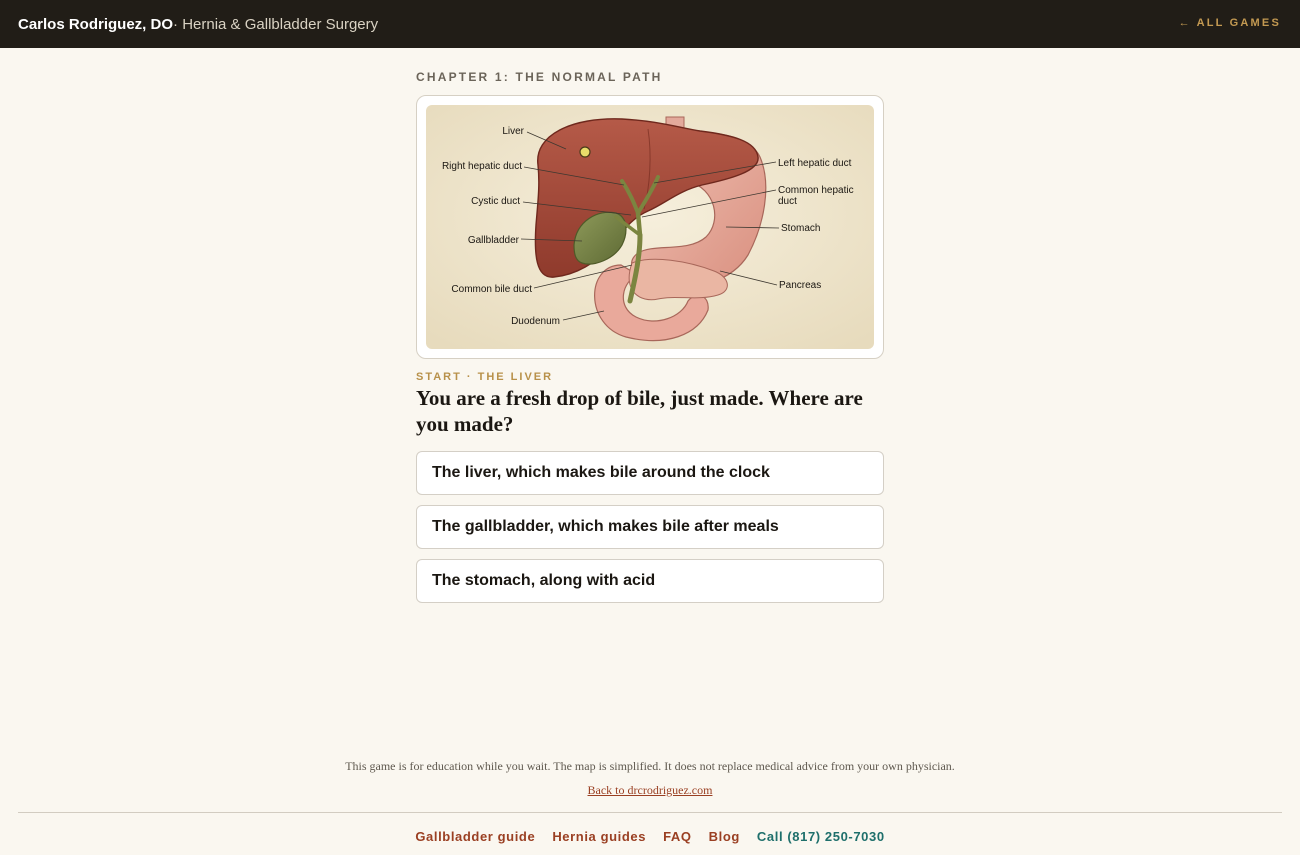 This screenshot has width=1300, height=855. What do you see at coordinates (491, 289) in the screenshot?
I see `label-common-bile-duct: Common bile duct` at bounding box center [491, 289].